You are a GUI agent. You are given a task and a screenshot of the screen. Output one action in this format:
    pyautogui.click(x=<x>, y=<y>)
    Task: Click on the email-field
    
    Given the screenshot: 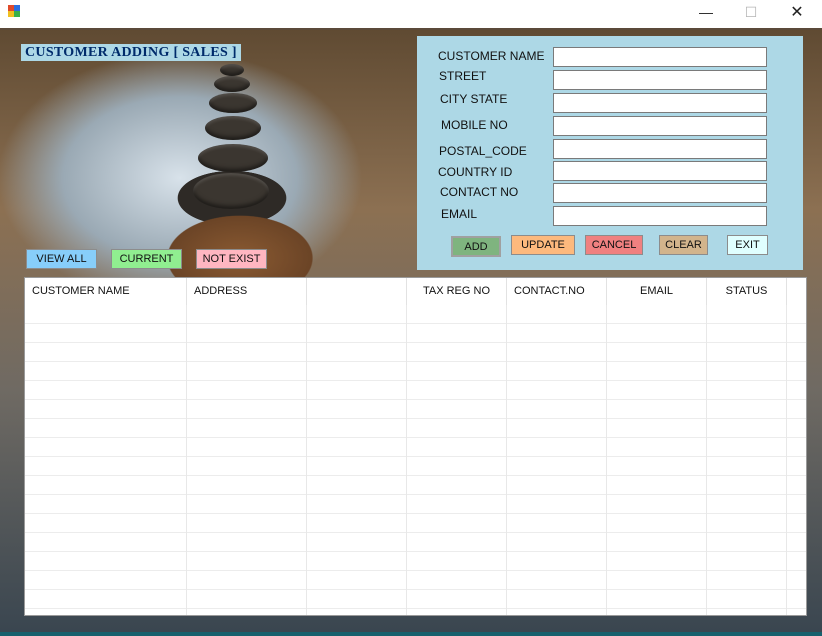 What is the action you would take?
    pyautogui.click(x=660, y=216)
    